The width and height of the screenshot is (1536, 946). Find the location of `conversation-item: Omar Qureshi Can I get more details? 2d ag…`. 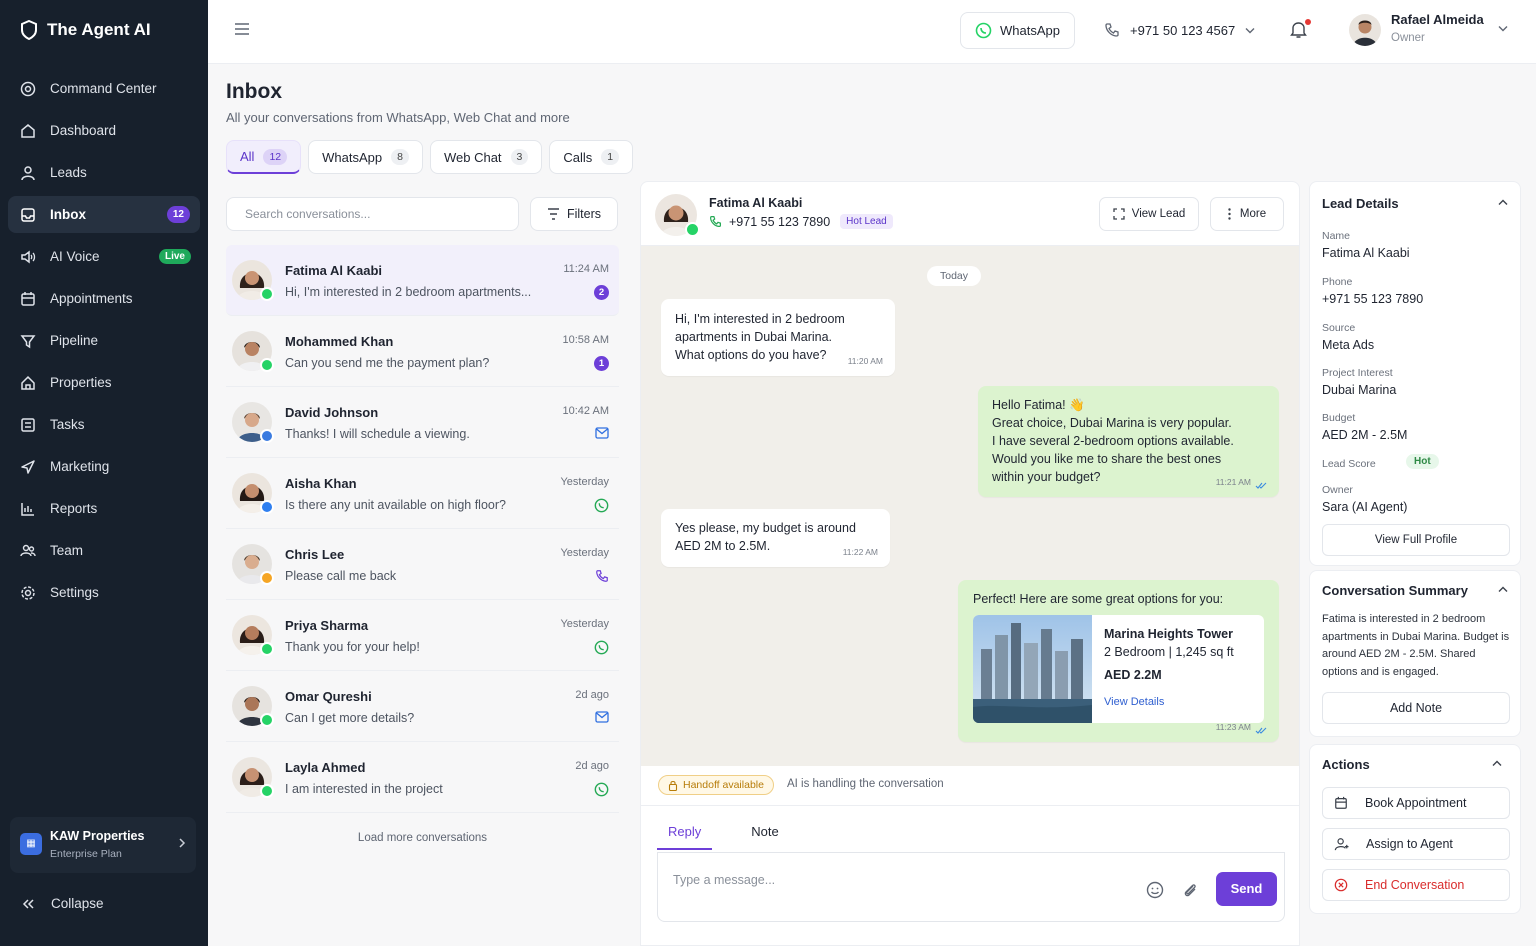

conversation-item: Omar Qureshi Can I get more details? 2d ag… is located at coordinates (422, 706).